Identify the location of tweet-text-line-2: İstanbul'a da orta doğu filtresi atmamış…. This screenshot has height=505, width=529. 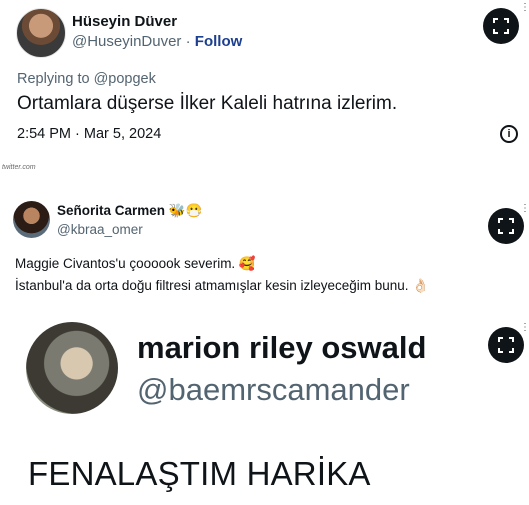
(222, 285).